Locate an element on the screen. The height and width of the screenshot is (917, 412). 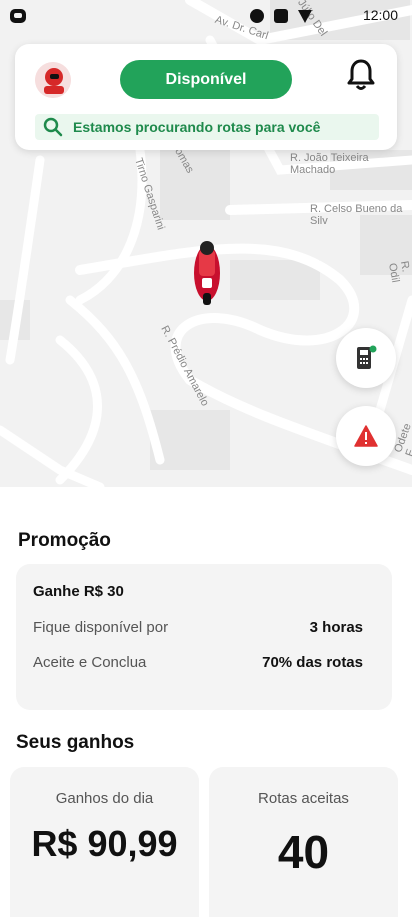
app-icon is located at coordinates (18, 16).